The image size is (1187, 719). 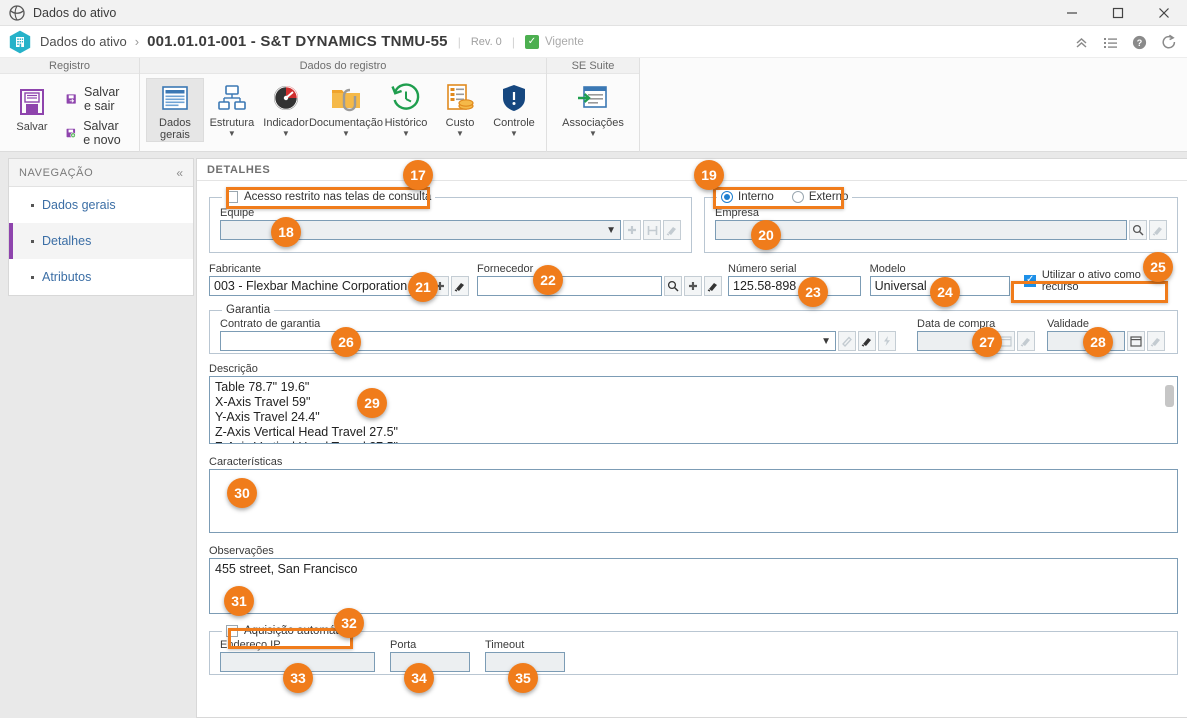 What do you see at coordinates (406, 123) in the screenshot?
I see `tab-historico-label: Histórico` at bounding box center [406, 123].